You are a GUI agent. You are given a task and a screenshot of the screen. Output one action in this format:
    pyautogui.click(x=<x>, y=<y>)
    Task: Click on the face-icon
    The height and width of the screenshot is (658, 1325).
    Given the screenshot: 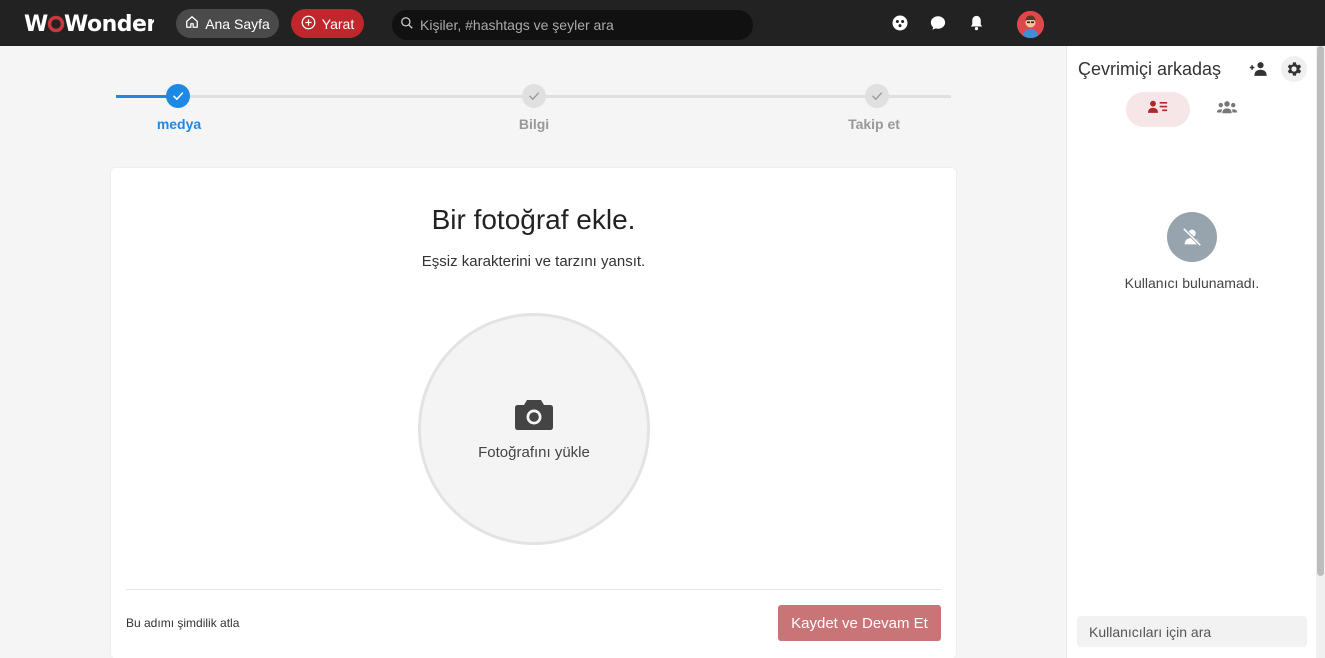 What is the action you would take?
    pyautogui.click(x=900, y=23)
    